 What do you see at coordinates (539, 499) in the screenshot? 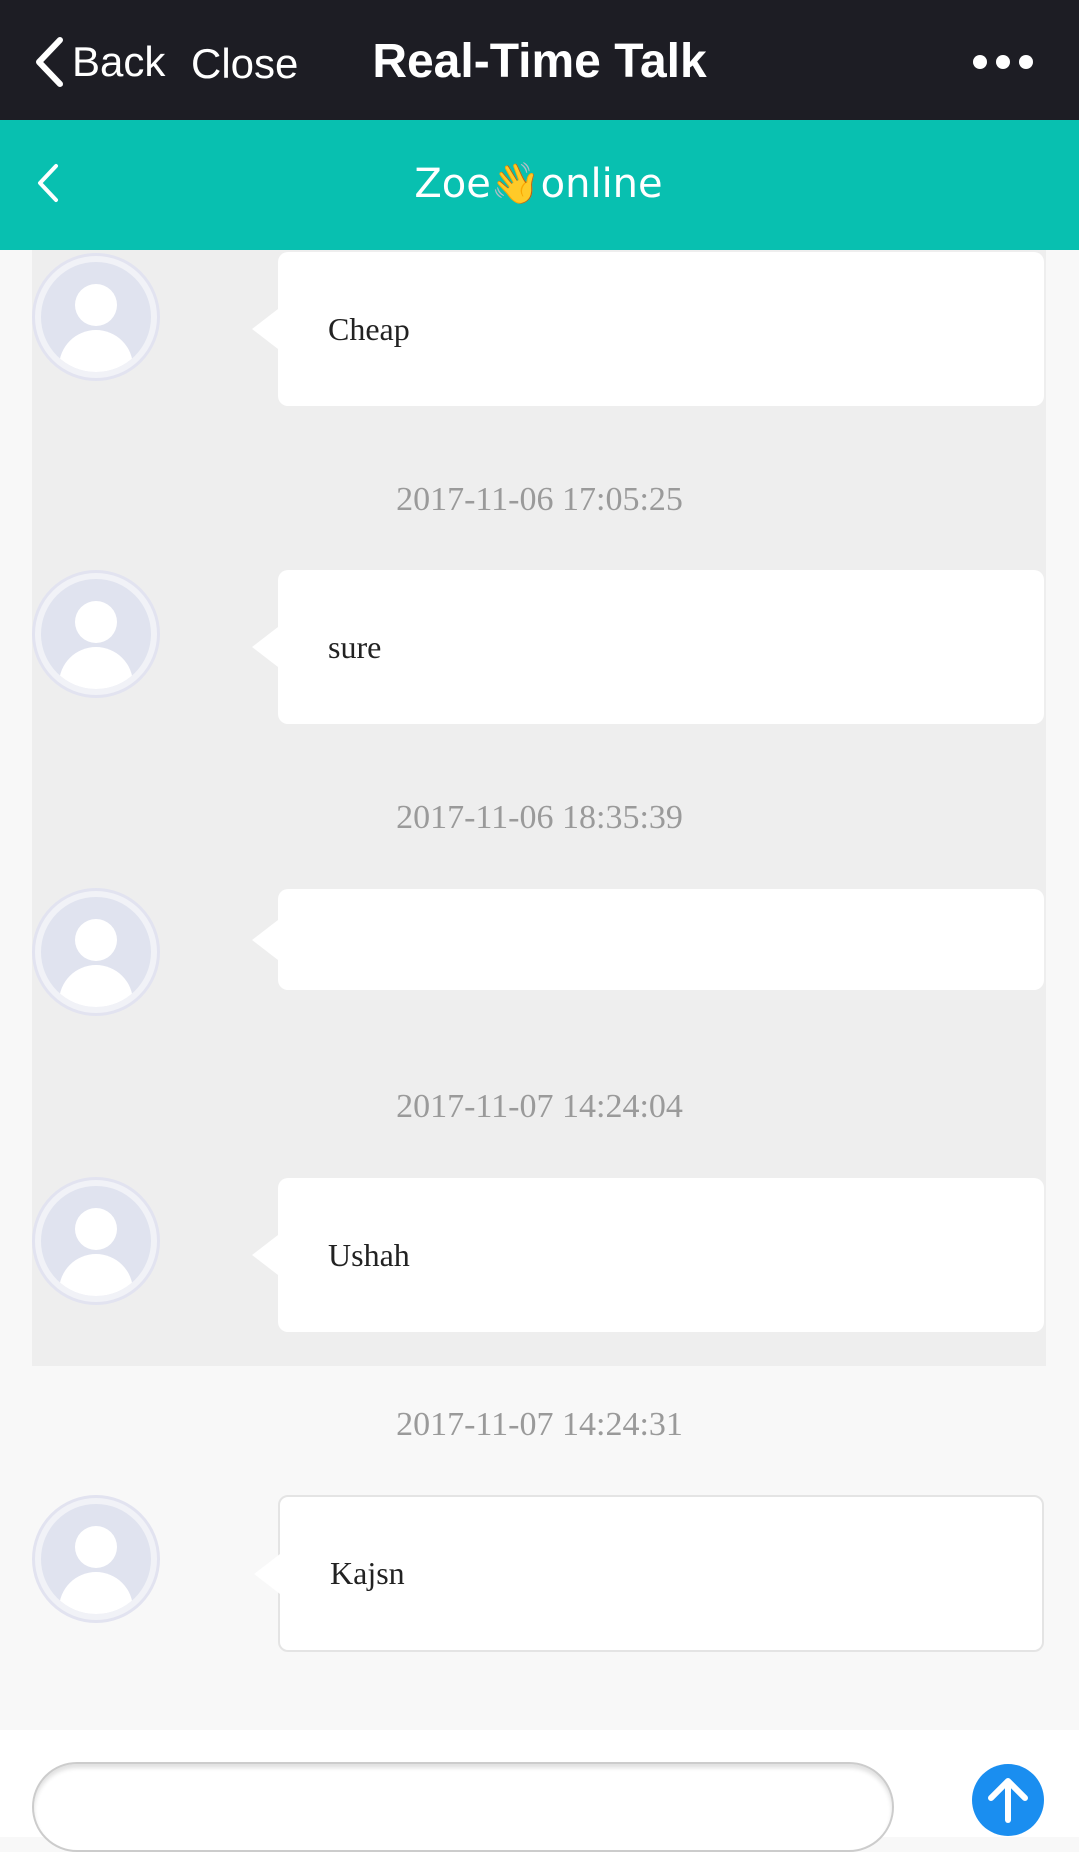
I see `message-timestamp: 2017-11-06 17:05:25` at bounding box center [539, 499].